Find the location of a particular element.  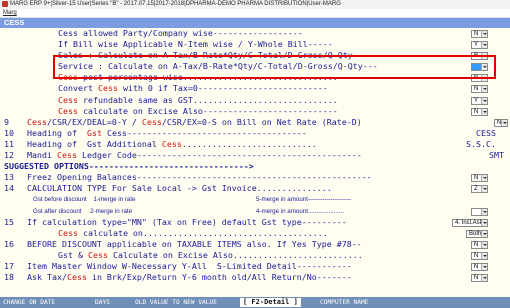

setting-number: 10 is located at coordinates (9, 132).